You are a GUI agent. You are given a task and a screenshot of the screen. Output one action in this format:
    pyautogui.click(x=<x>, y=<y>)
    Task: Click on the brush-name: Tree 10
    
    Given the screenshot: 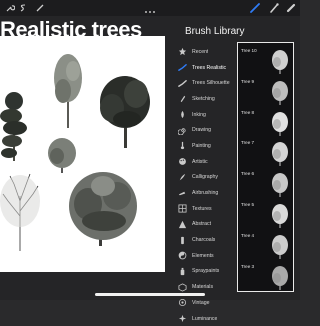 What is the action you would take?
    pyautogui.click(x=249, y=50)
    